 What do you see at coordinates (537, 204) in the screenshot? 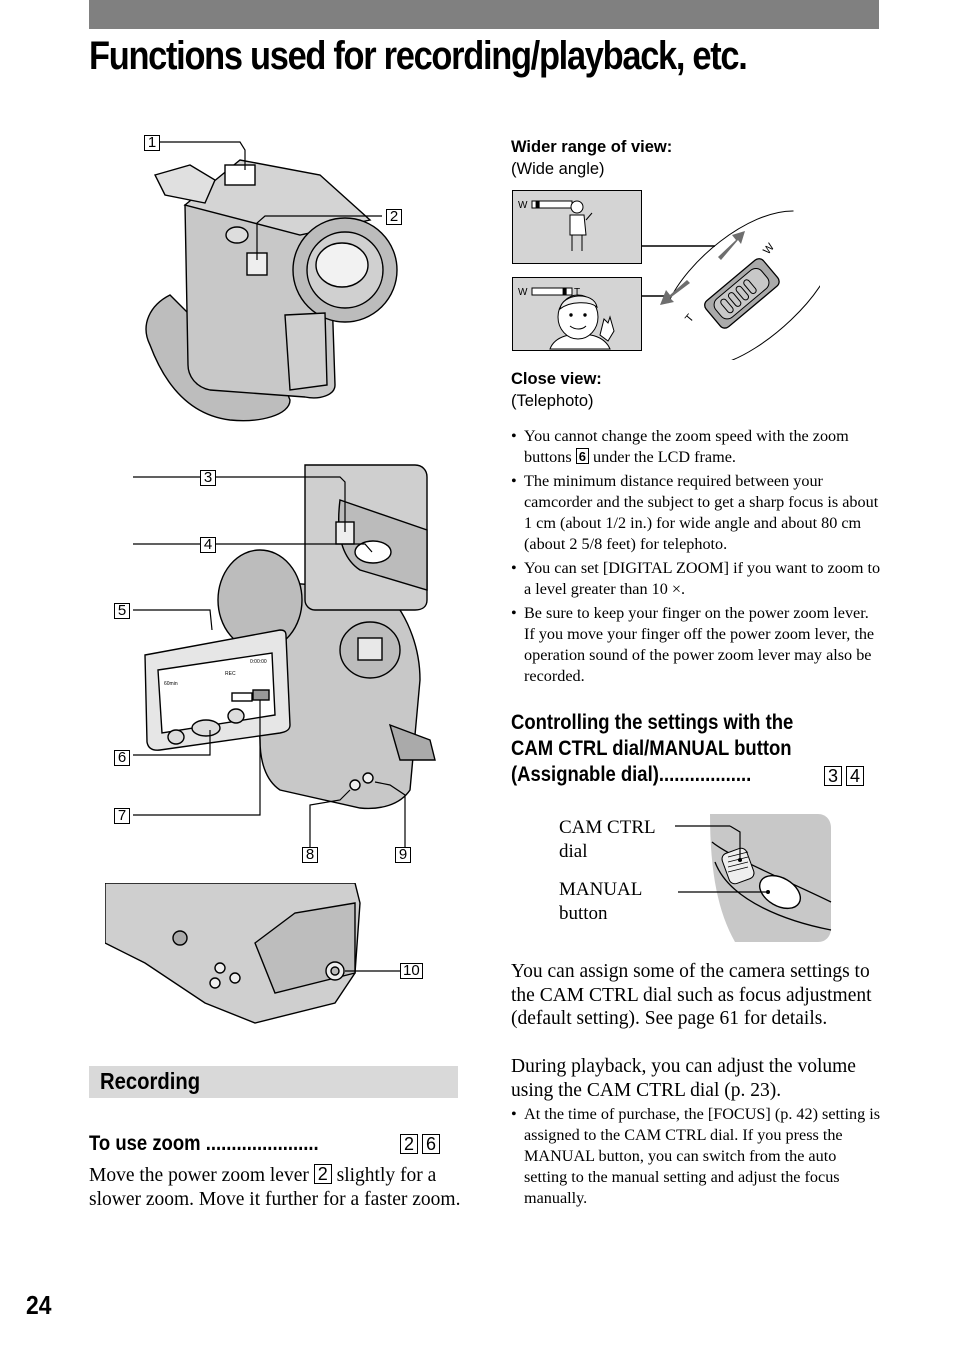
I see `wide-zoom-marker` at bounding box center [537, 204].